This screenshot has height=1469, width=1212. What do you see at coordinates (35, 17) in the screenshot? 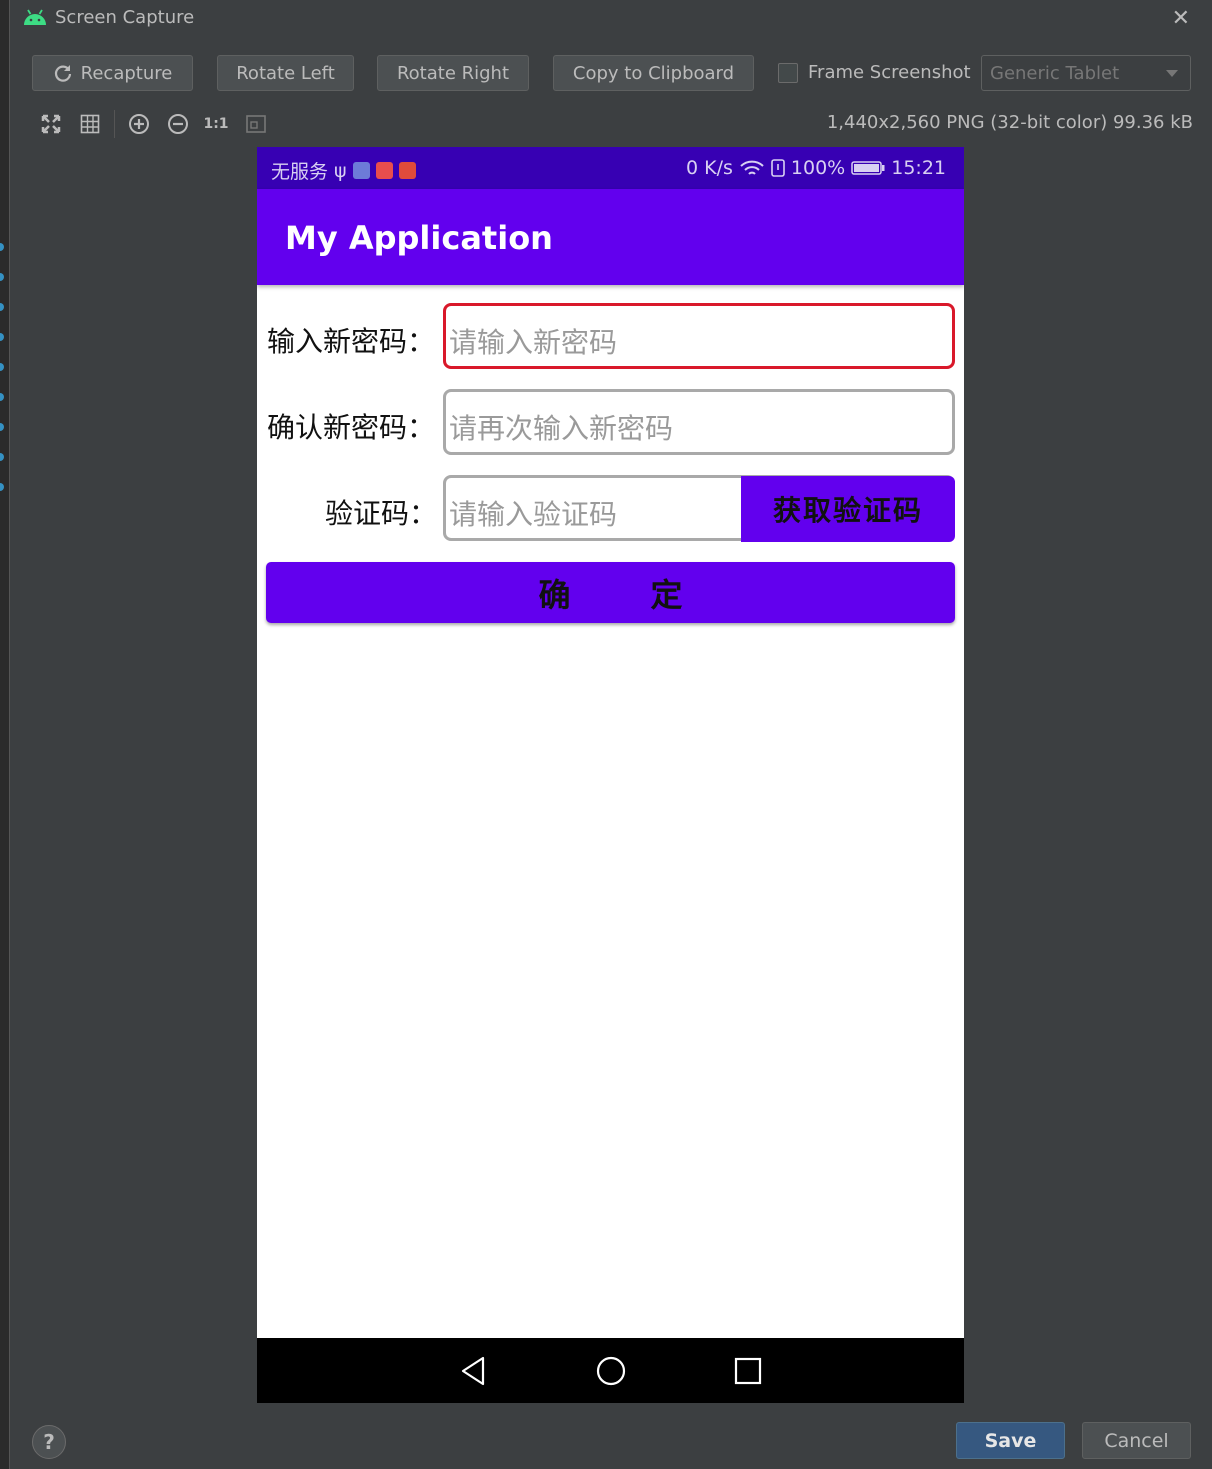
I see `android-icon` at bounding box center [35, 17].